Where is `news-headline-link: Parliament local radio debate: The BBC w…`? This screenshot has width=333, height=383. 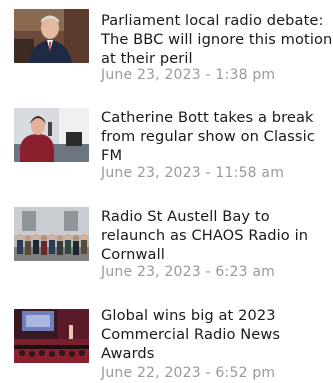 news-headline-link: Parliament local radio debate: The BBC w… is located at coordinates (217, 39).